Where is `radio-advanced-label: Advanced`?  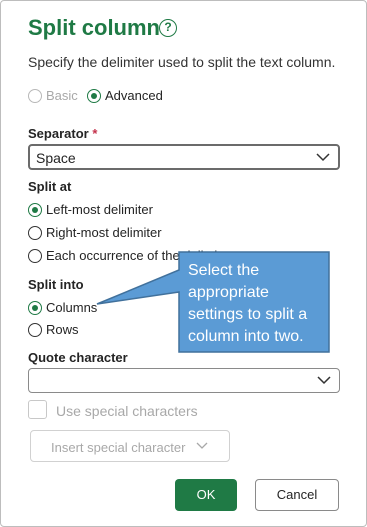
radio-advanced-label: Advanced is located at coordinates (134, 95).